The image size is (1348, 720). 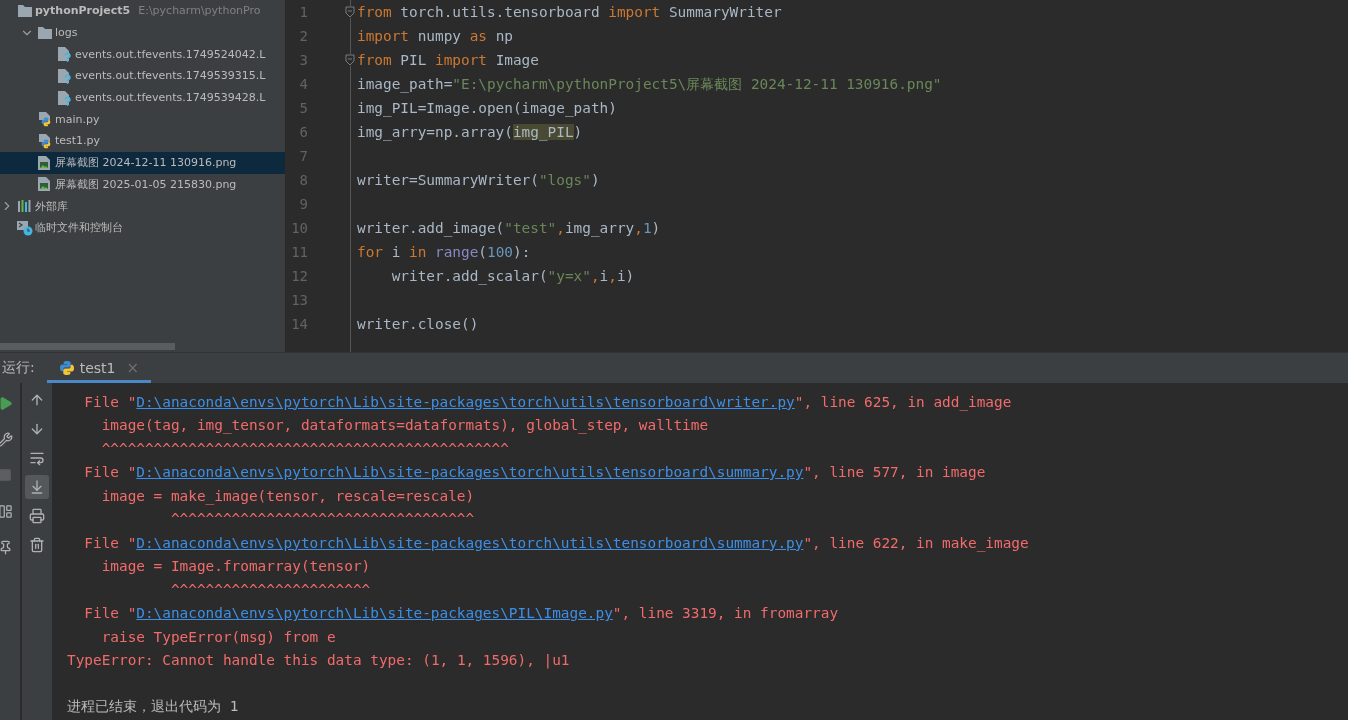 I want to click on scratch-console-icon, so click(x=25, y=227).